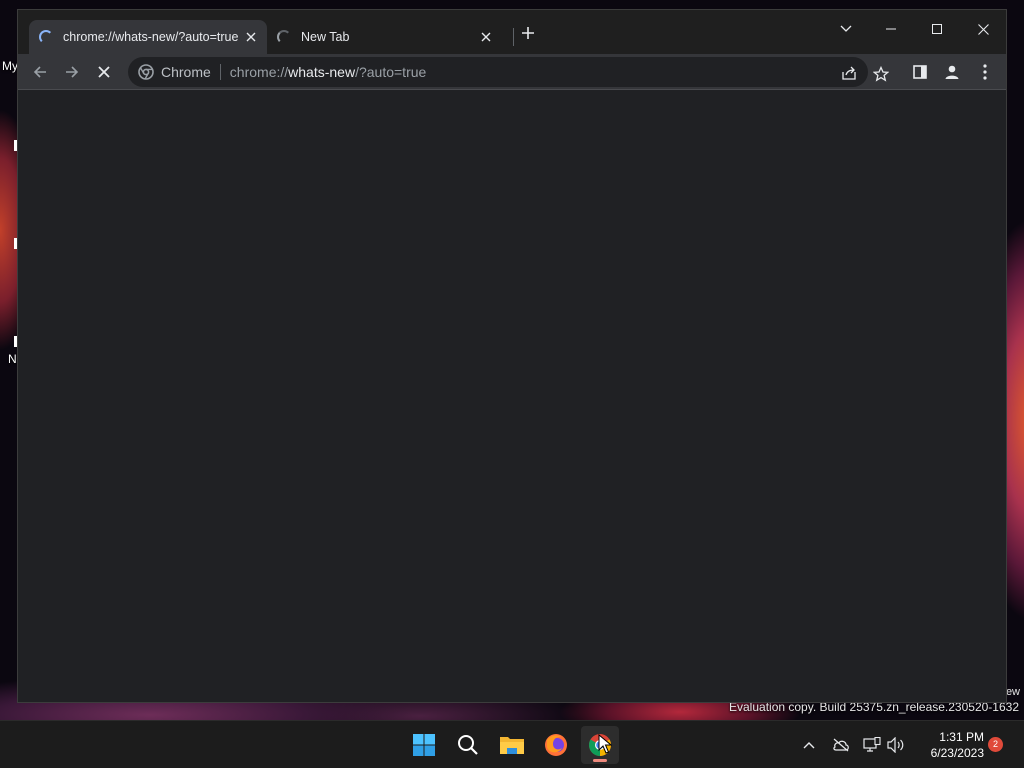 The width and height of the screenshot is (1024, 768). I want to click on network-button, so click(872, 745).